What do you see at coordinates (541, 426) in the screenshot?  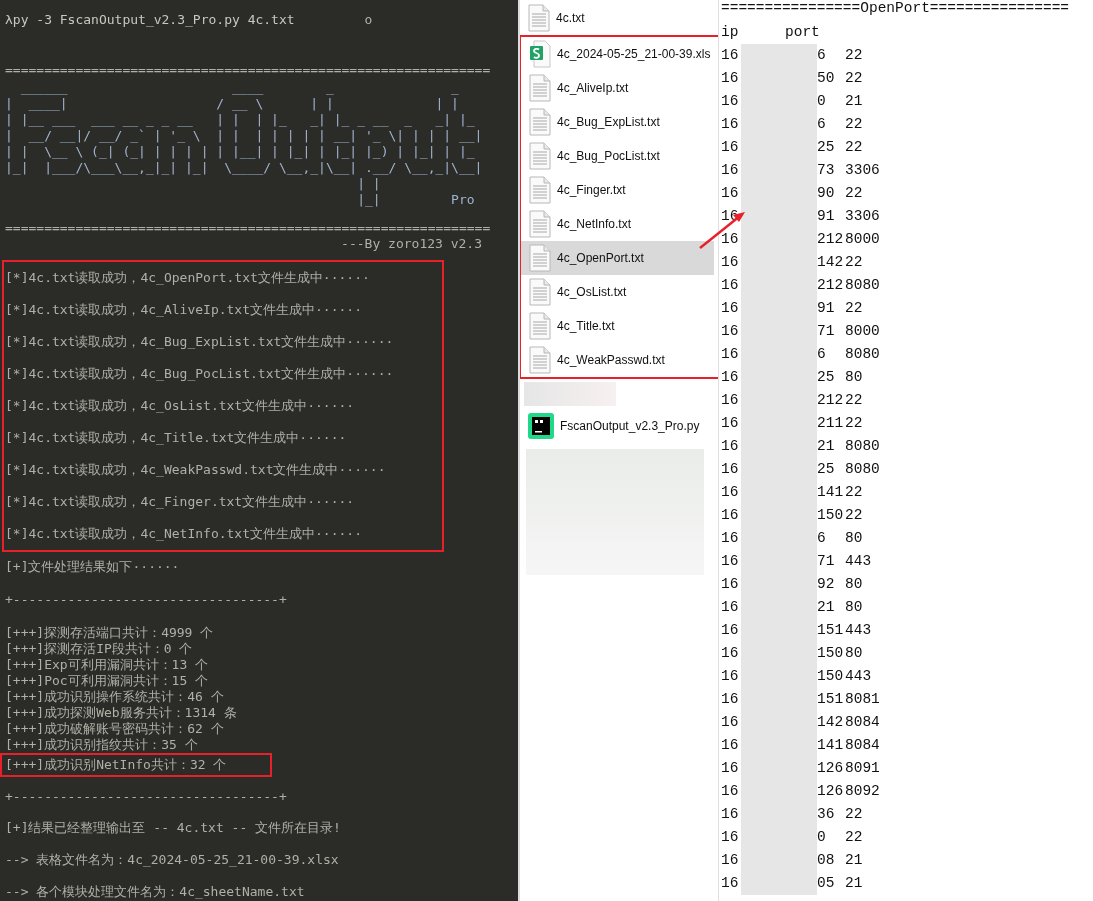 I see `ide-file-icon` at bounding box center [541, 426].